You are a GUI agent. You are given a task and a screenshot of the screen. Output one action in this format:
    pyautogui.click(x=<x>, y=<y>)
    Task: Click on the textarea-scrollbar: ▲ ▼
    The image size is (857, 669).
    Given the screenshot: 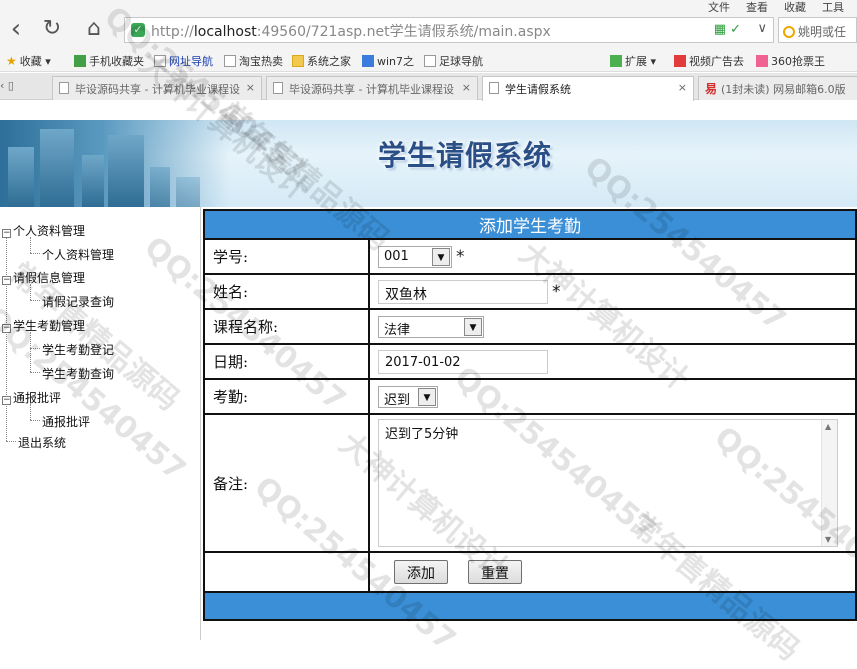 What is the action you would take?
    pyautogui.click(x=829, y=483)
    